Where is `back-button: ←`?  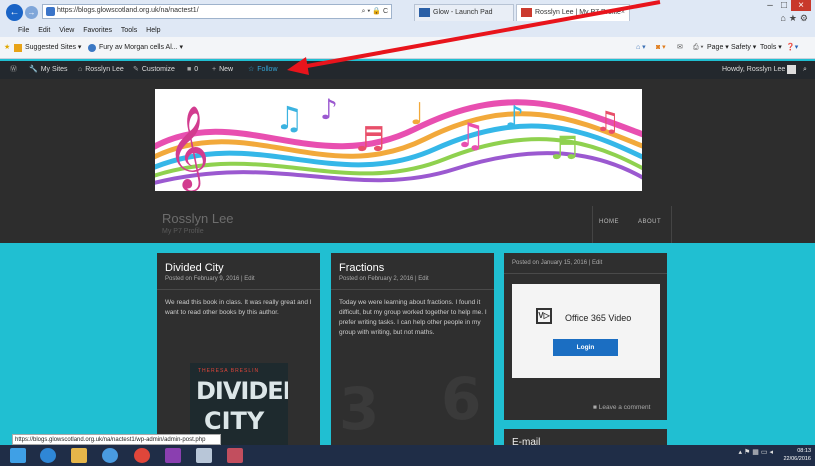 back-button: ← is located at coordinates (14, 12).